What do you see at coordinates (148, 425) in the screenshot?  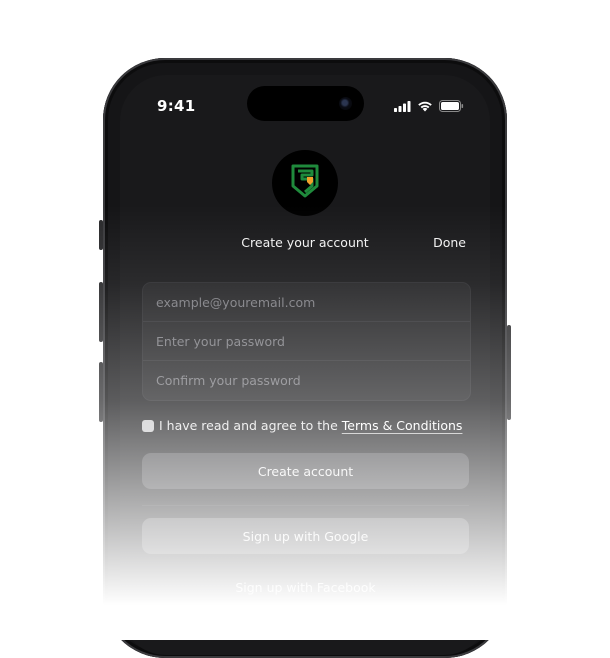 I see `terms-checkbox` at bounding box center [148, 425].